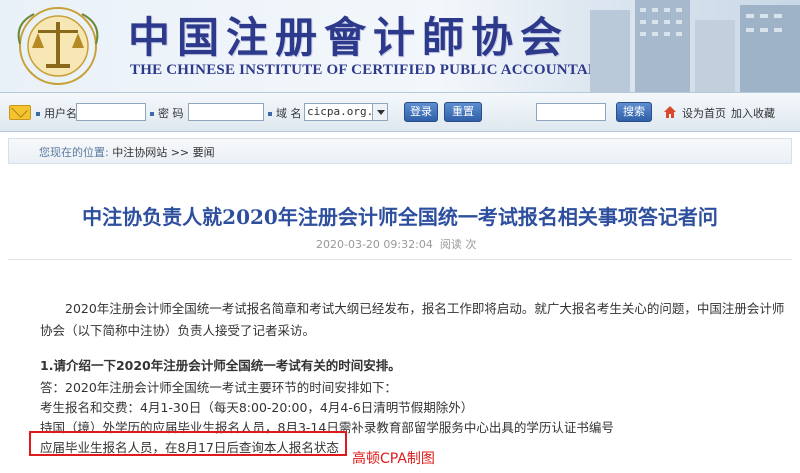 The width and height of the screenshot is (800, 473). I want to click on watermark-text: 高顿CPA制图, so click(393, 459).